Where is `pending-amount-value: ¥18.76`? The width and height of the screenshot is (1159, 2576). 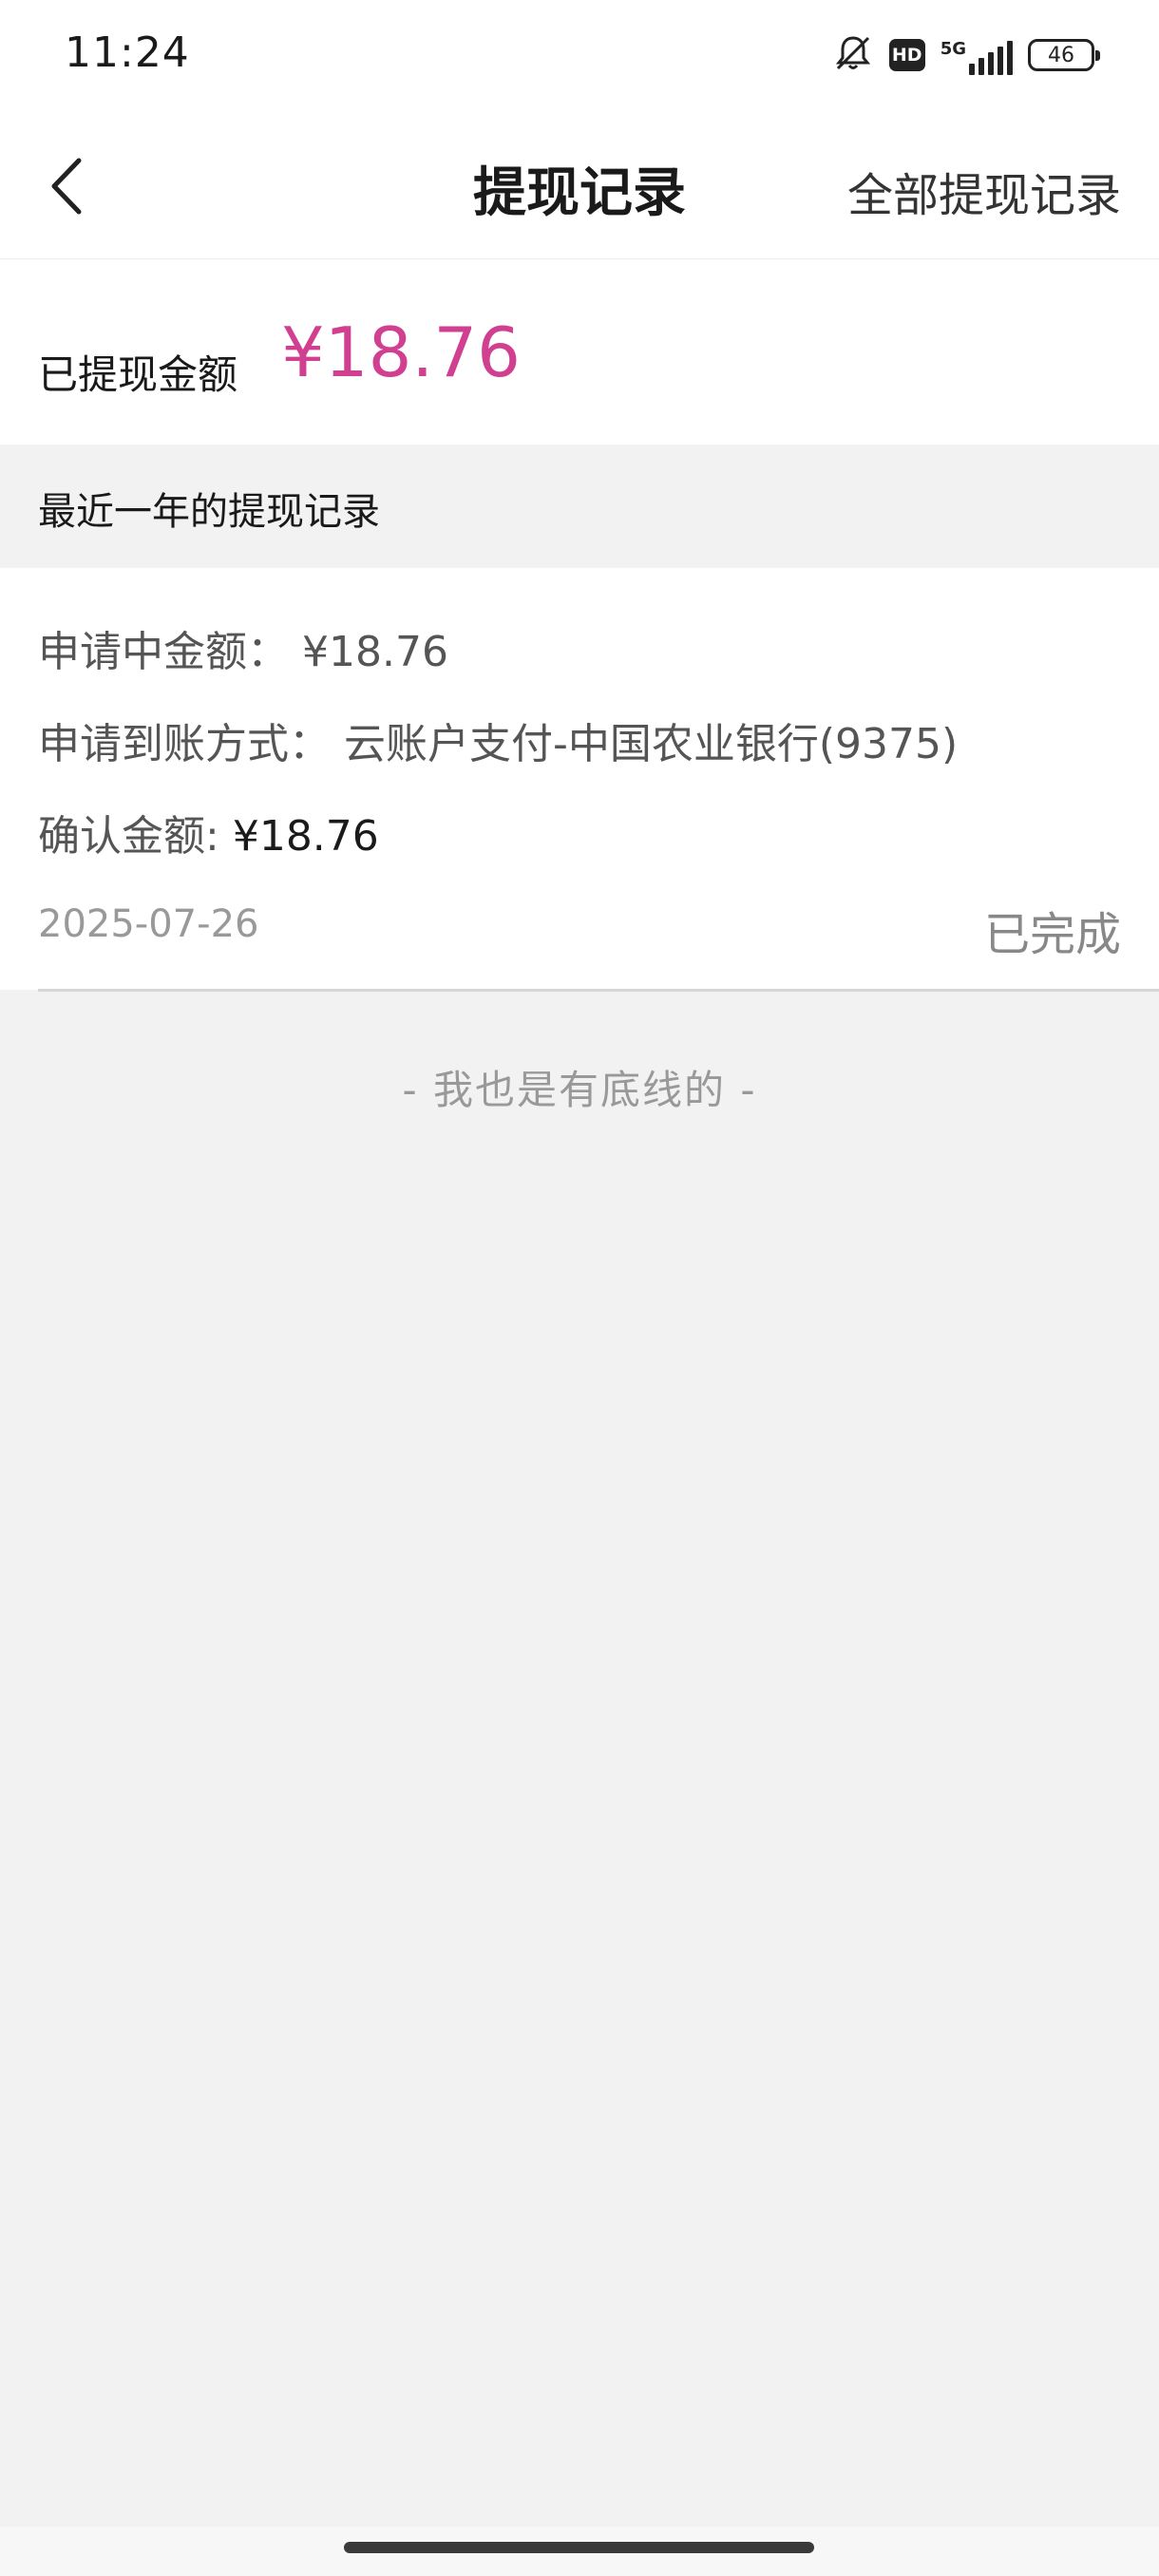
pending-amount-value: ¥18.76 is located at coordinates (375, 652).